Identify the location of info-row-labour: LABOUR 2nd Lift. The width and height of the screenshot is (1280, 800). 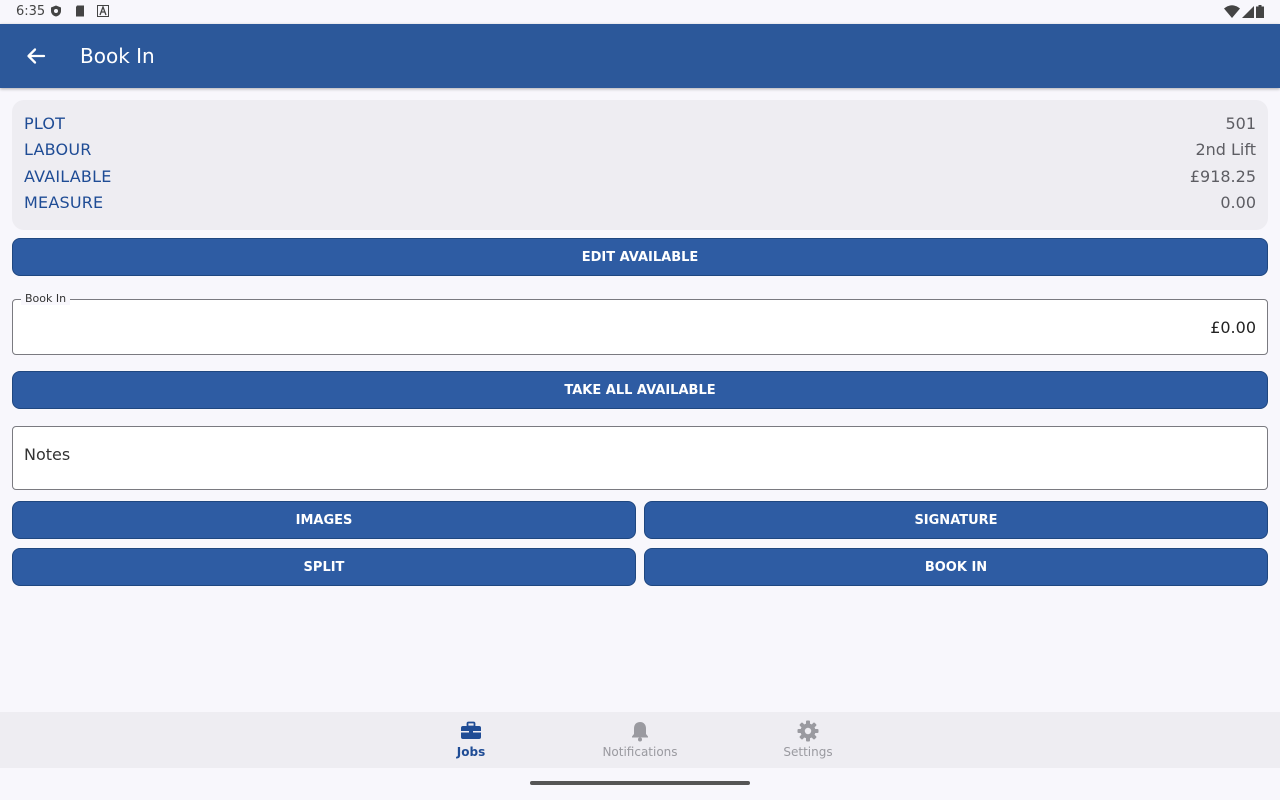
(640, 150).